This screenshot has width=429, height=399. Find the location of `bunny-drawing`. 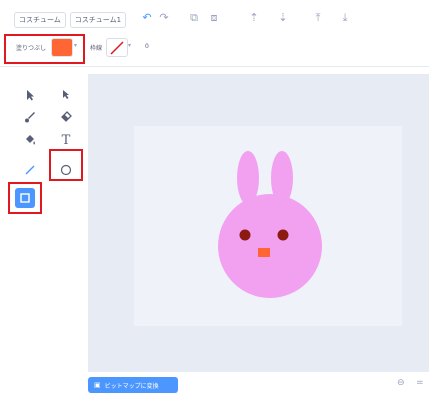

bunny-drawing is located at coordinates (270, 224).